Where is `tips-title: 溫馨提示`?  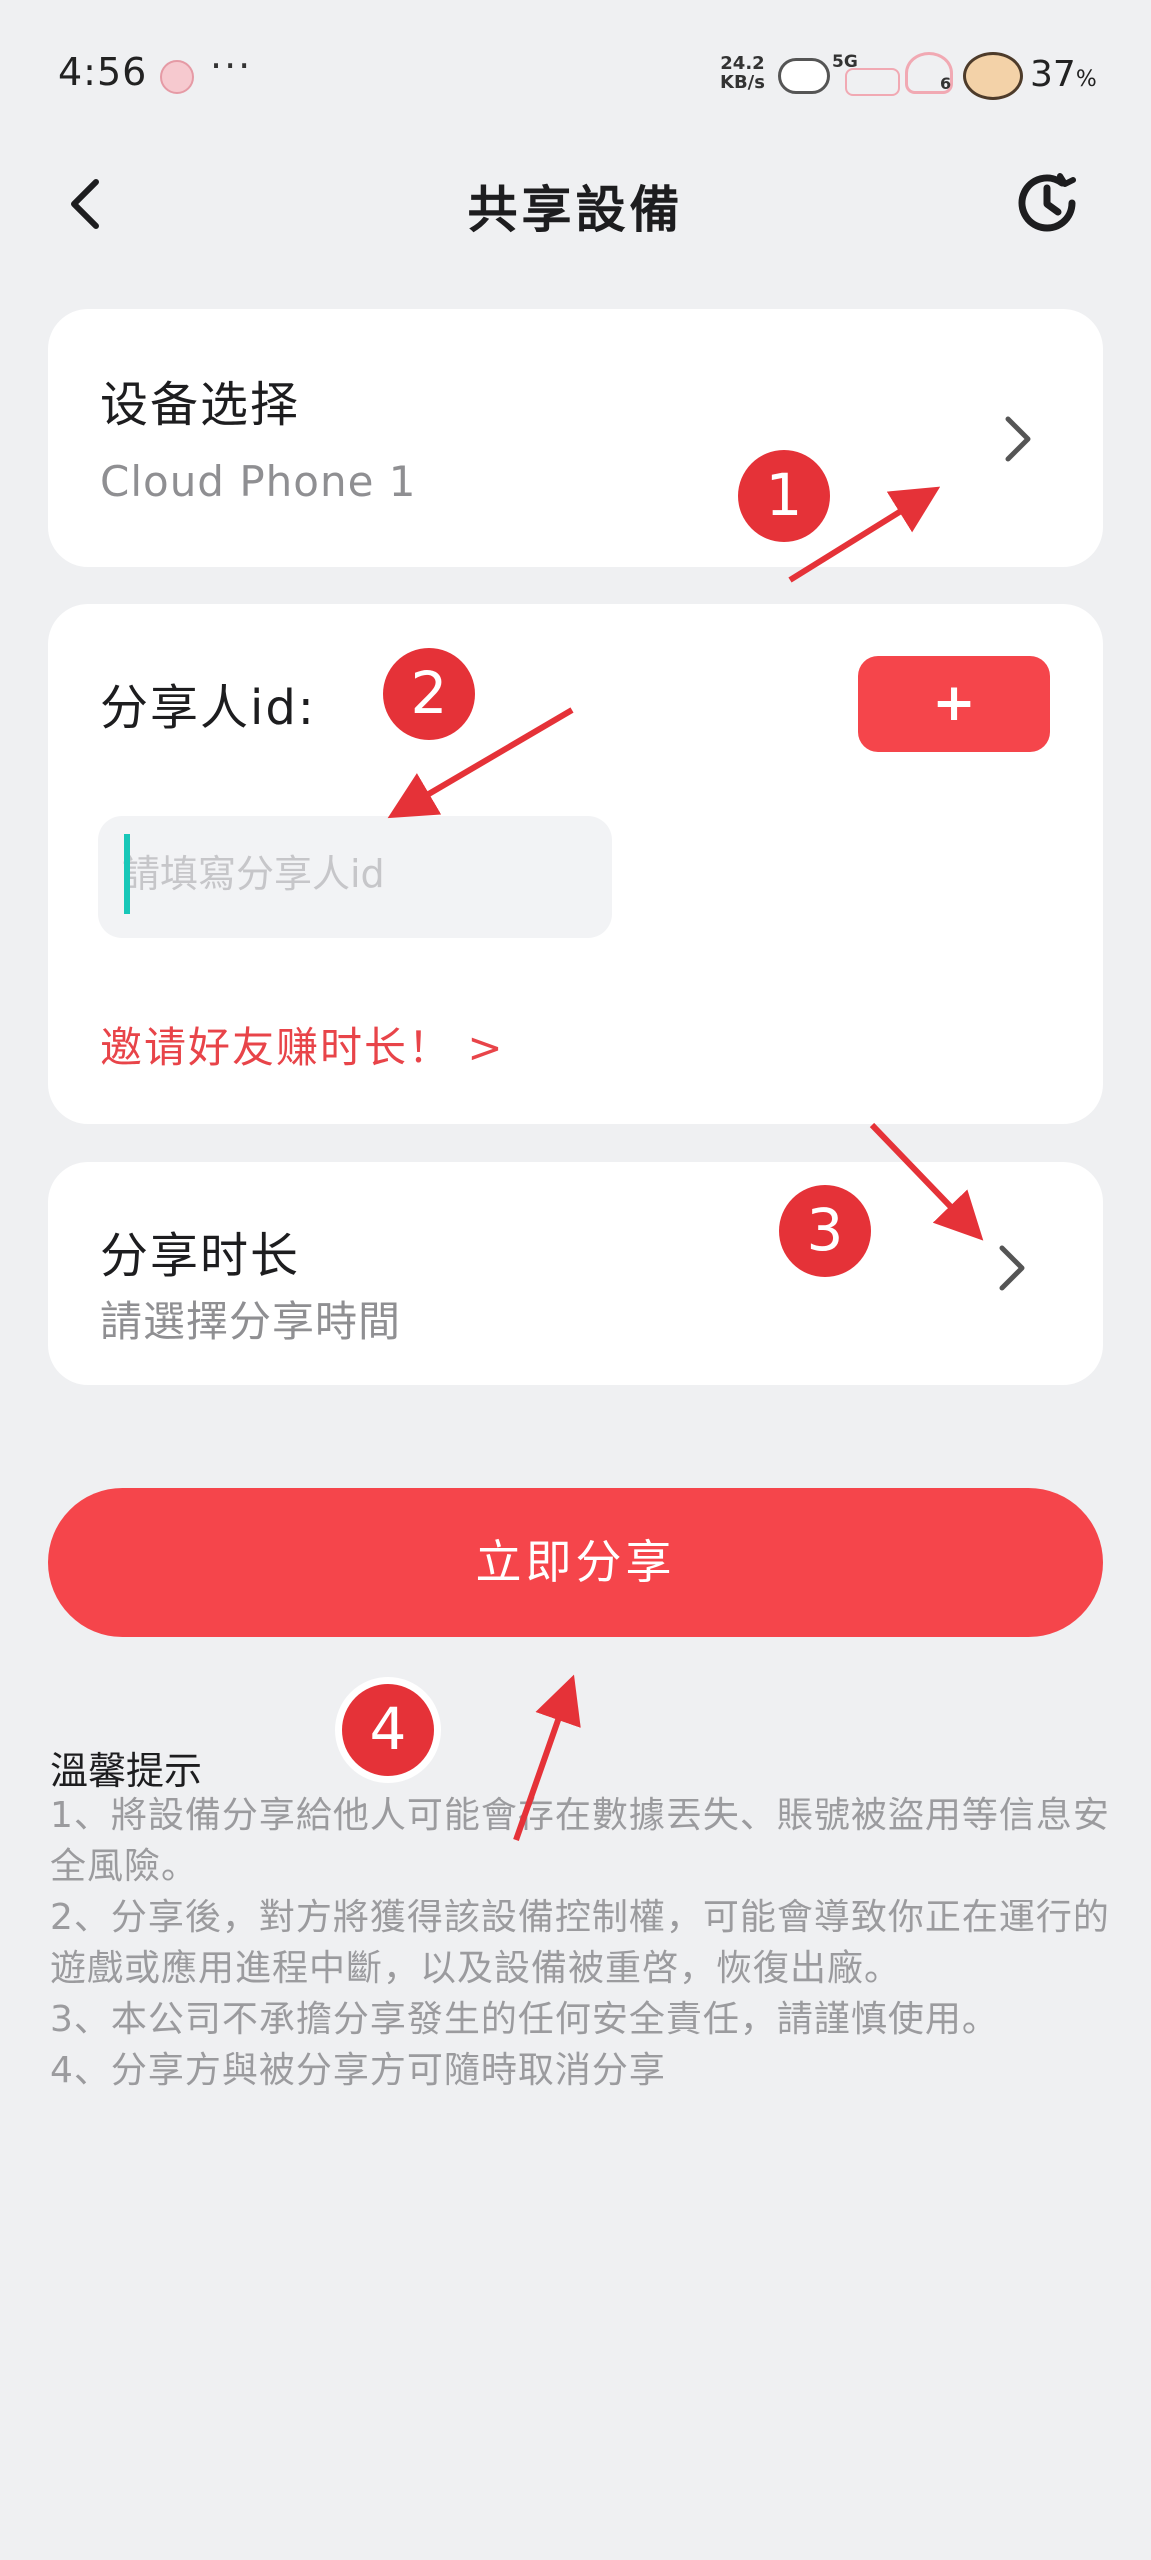 tips-title: 溫馨提示 is located at coordinates (126, 1771).